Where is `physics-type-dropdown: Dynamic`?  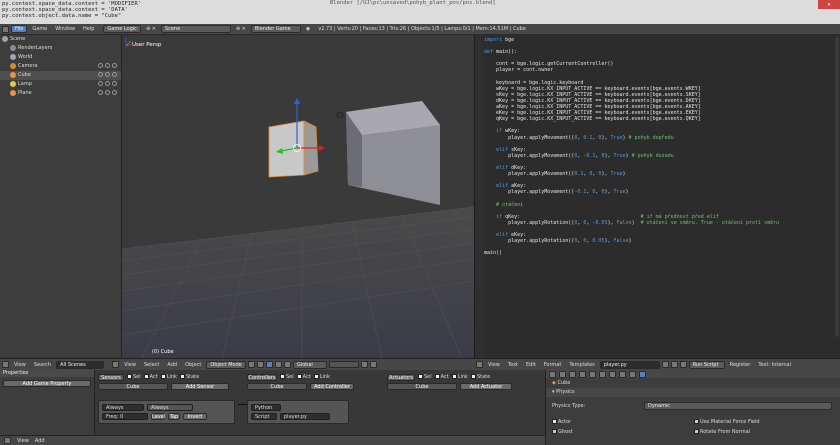
physics-type-dropdown: Dynamic is located at coordinates (738, 406).